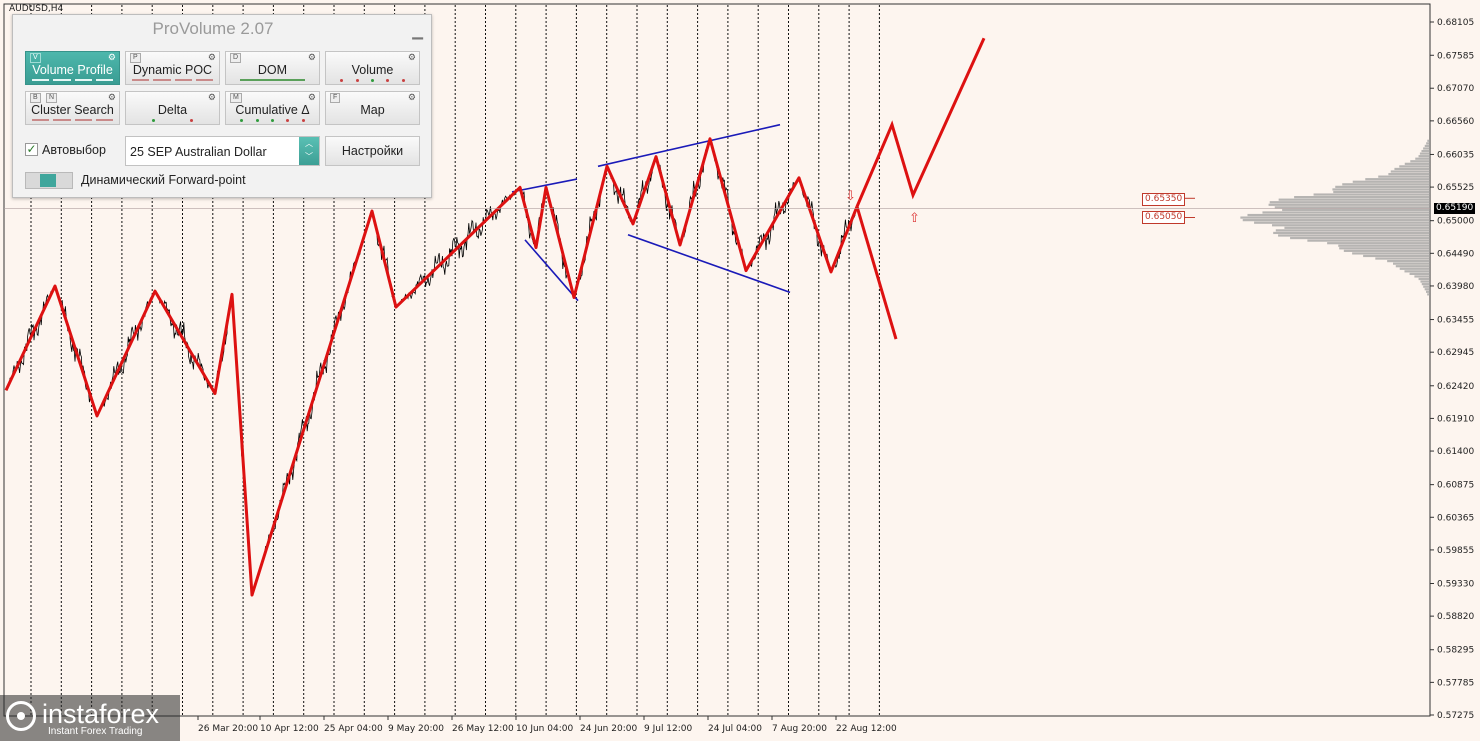 The width and height of the screenshot is (1480, 741). What do you see at coordinates (172, 68) in the screenshot?
I see `dynamic-poc-button: P ⚙ Dynamic POC` at bounding box center [172, 68].